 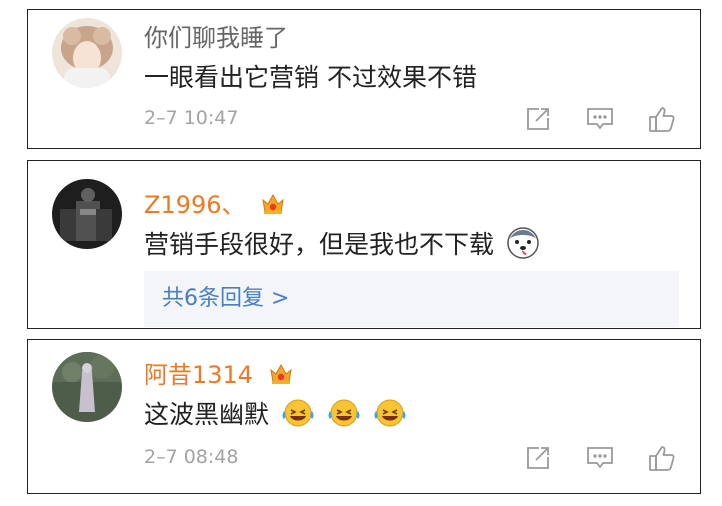 I want to click on timestamp: 2–7 10:47, so click(x=191, y=118).